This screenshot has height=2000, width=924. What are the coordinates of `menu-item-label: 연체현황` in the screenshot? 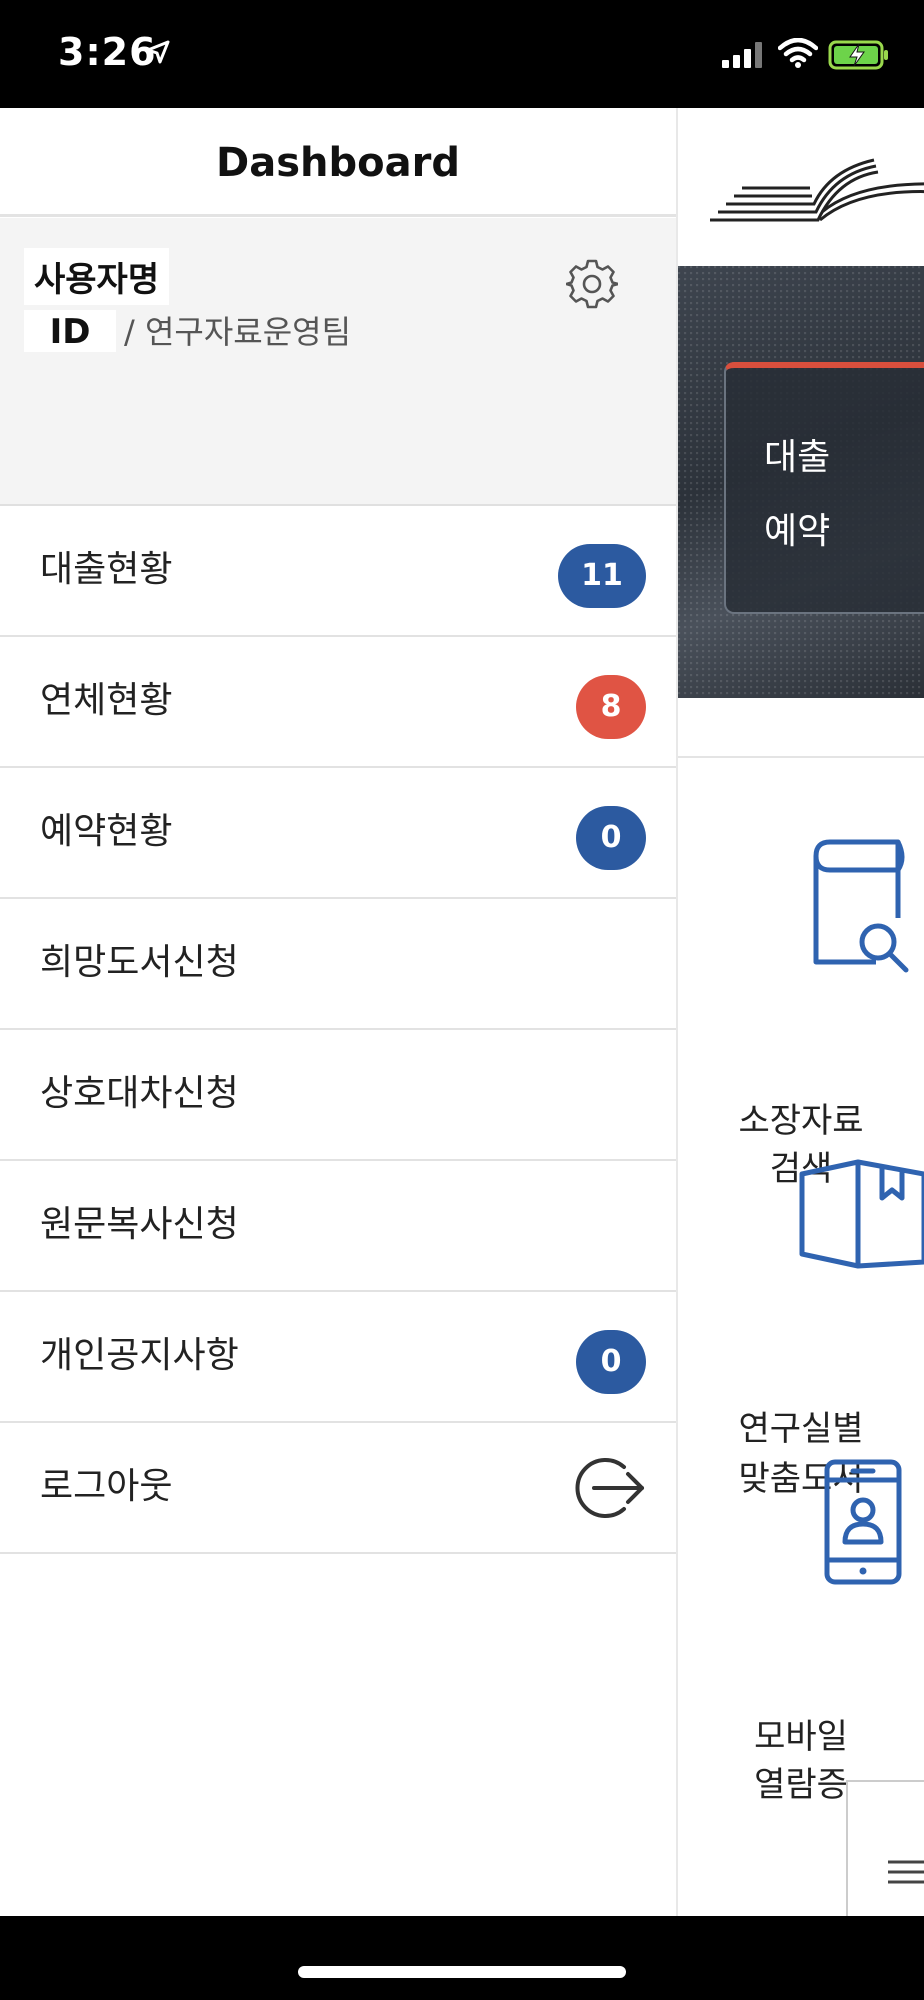 It's located at (106, 700).